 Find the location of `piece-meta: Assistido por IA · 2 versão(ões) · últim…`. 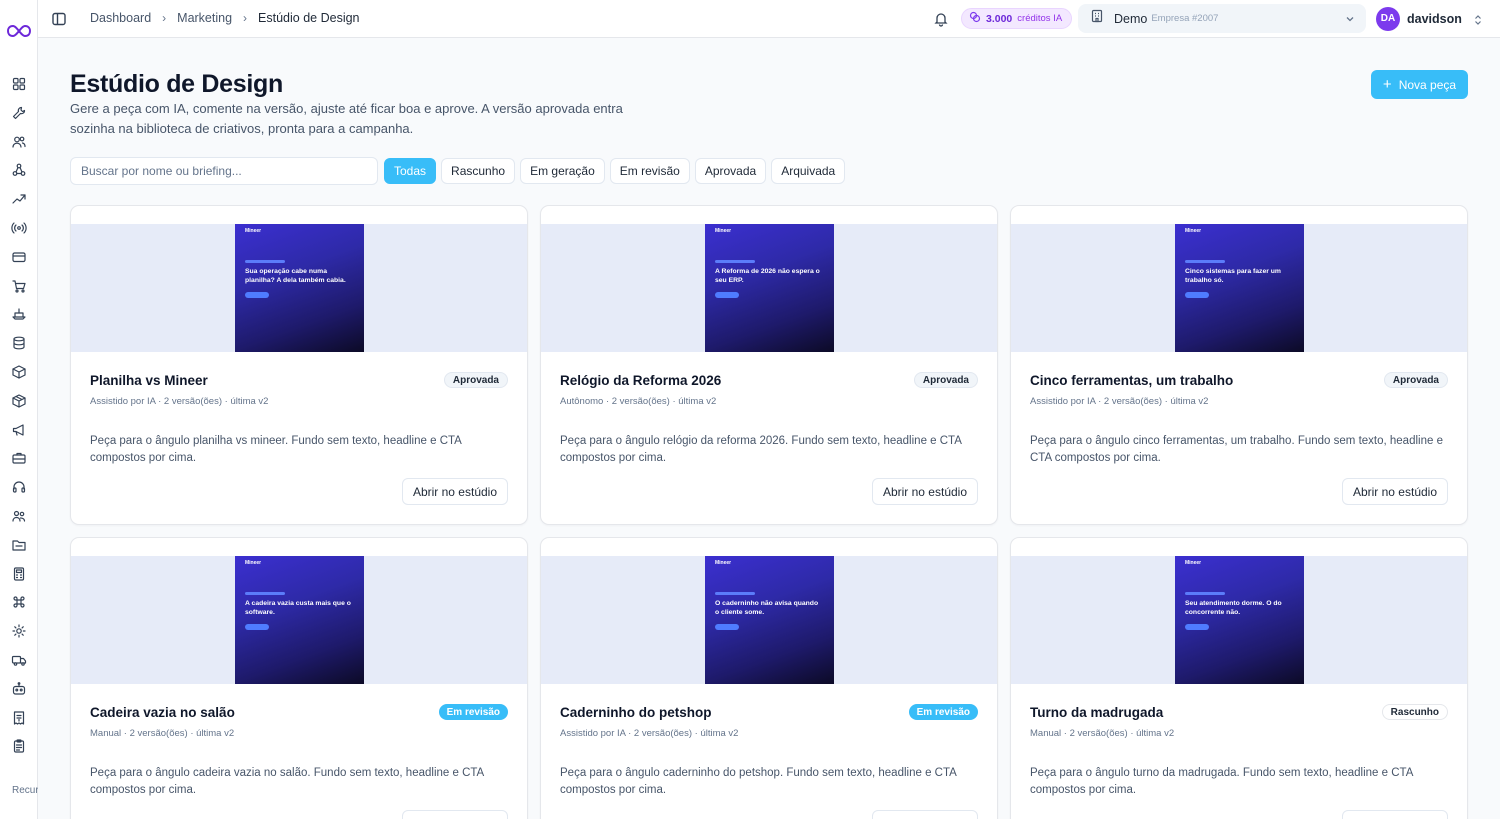

piece-meta: Assistido por IA · 2 versão(ões) · últim… is located at coordinates (1119, 401).